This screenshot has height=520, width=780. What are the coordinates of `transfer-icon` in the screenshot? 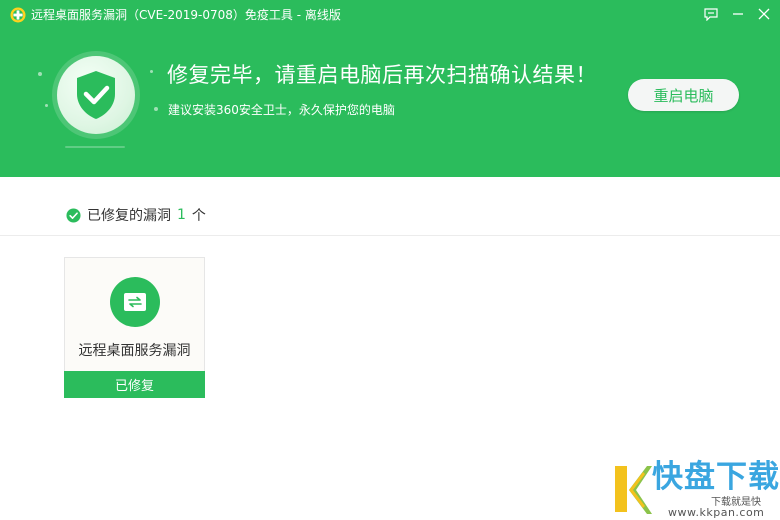 It's located at (135, 302).